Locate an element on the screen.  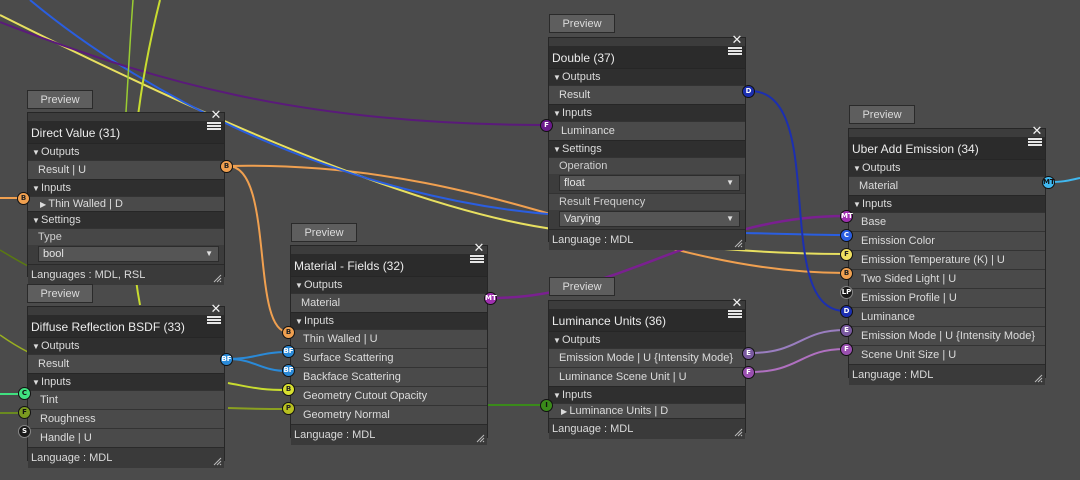
type-dropdown: bool ▼ is located at coordinates (128, 254).